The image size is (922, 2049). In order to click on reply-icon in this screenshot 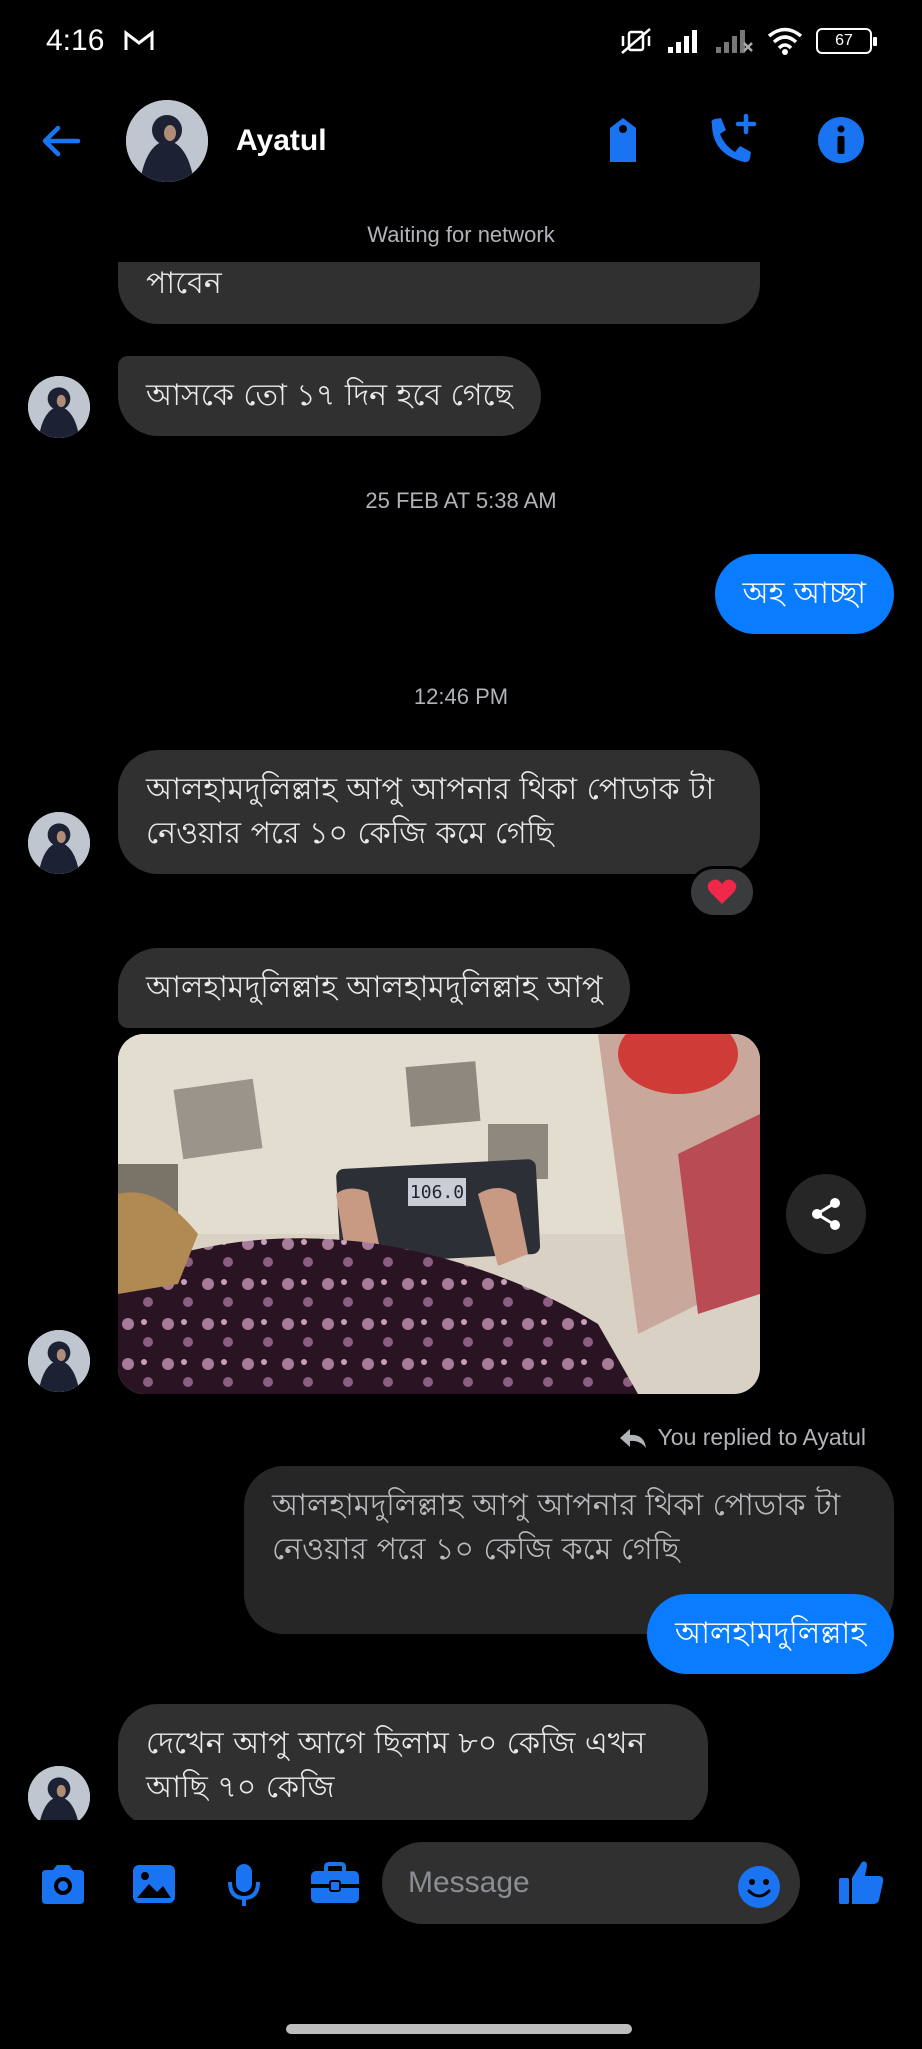, I will do `click(632, 1438)`.